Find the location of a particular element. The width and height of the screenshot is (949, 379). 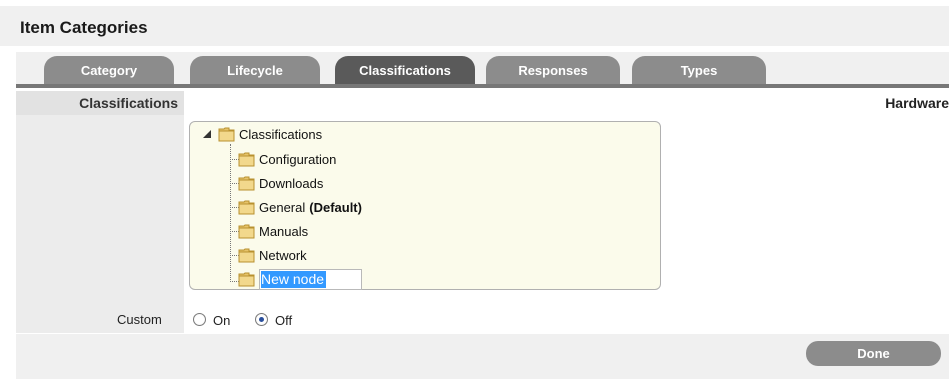

tree-node-new: New node is located at coordinates (300, 279).